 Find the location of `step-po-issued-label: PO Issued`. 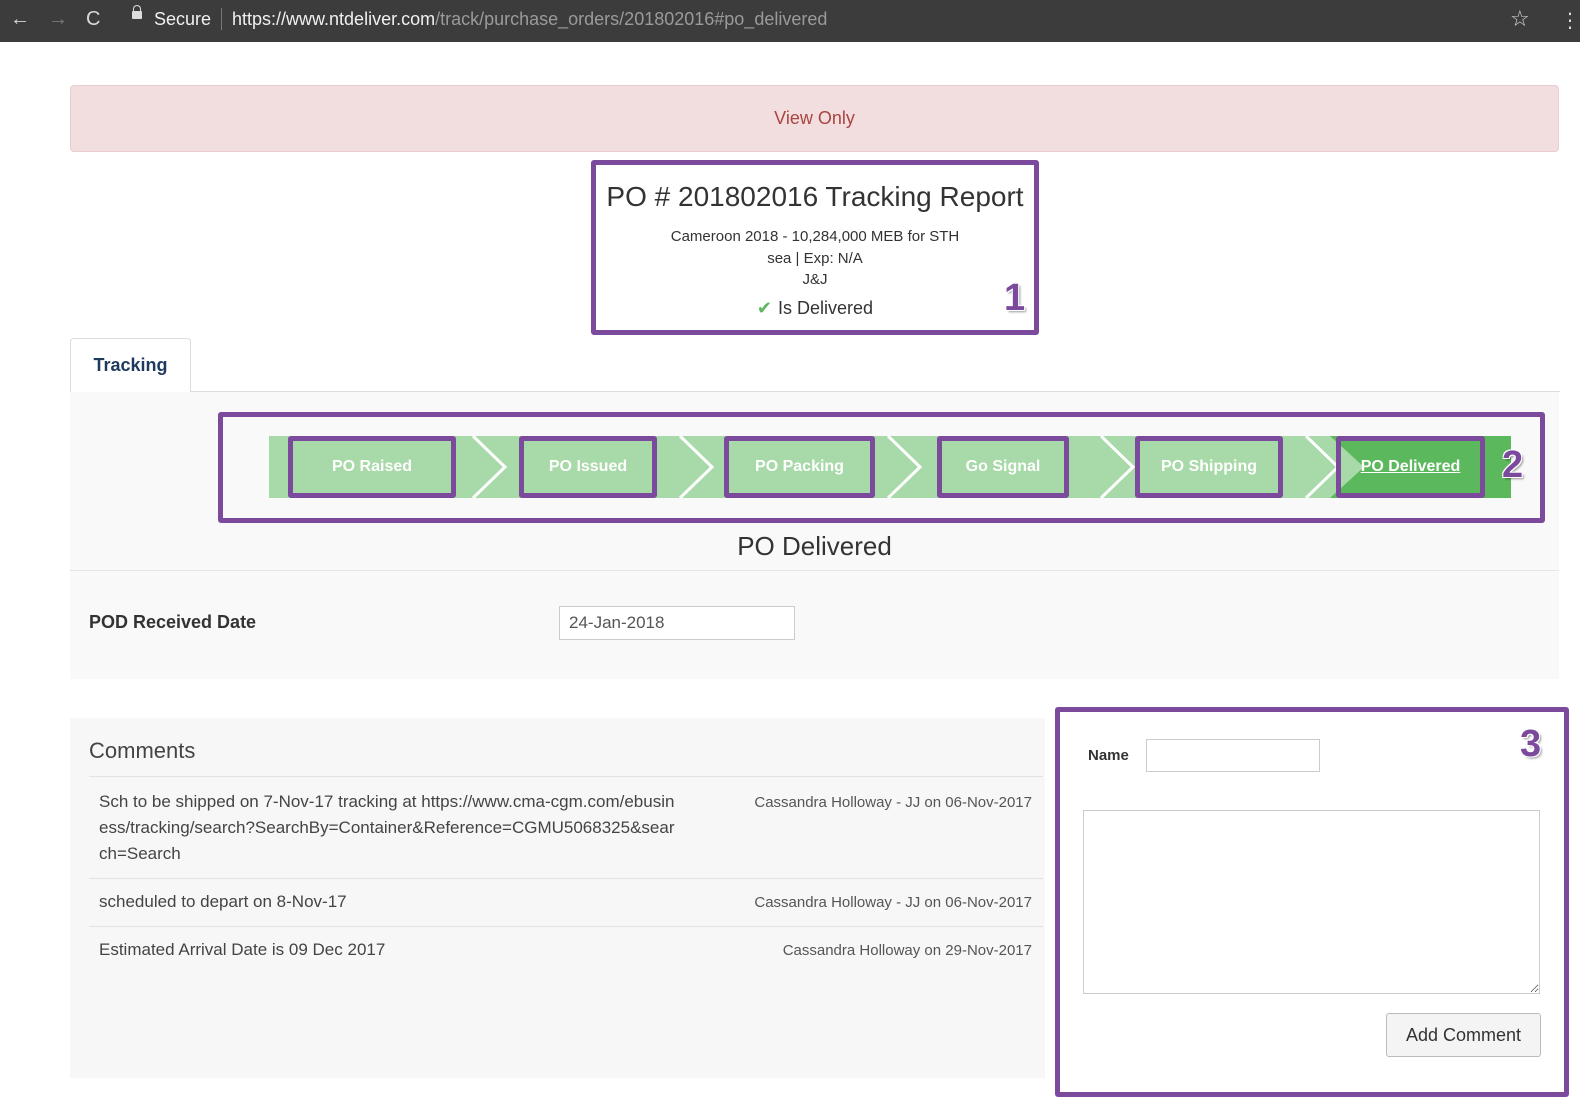

step-po-issued-label: PO Issued is located at coordinates (588, 466).